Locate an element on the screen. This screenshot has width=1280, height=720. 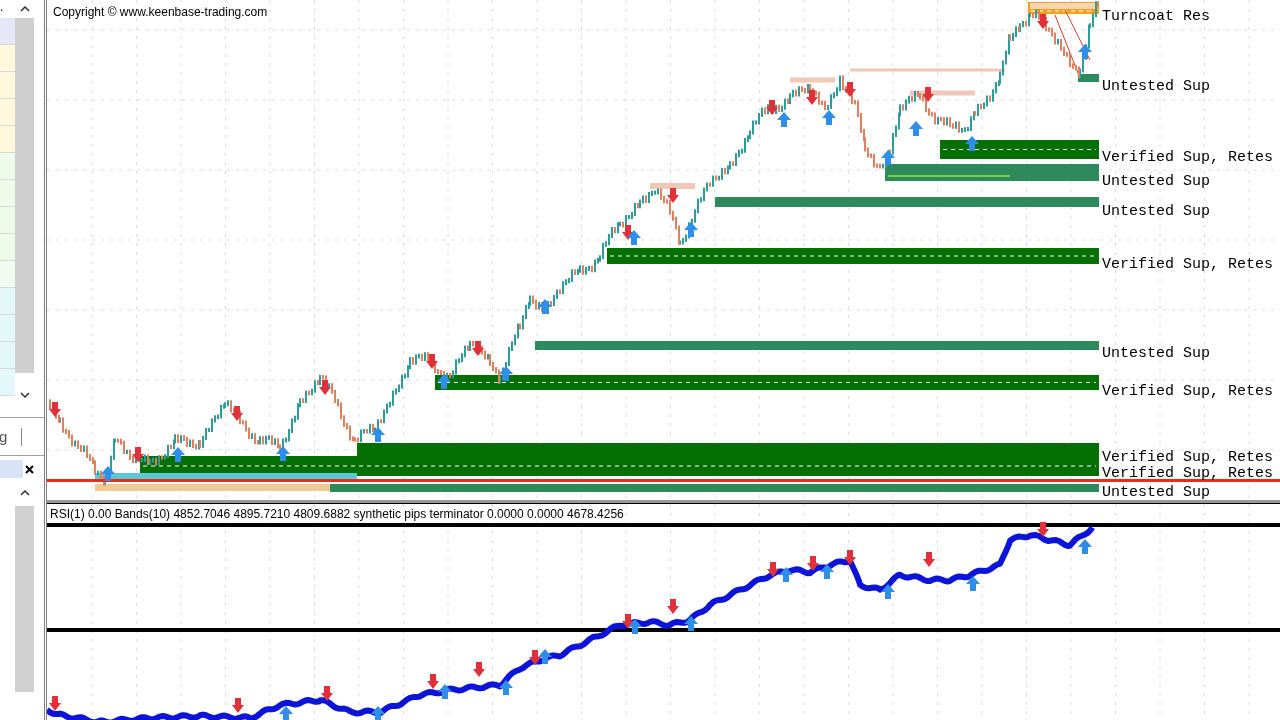
zone-label: Turncoat Res is located at coordinates (1156, 16).